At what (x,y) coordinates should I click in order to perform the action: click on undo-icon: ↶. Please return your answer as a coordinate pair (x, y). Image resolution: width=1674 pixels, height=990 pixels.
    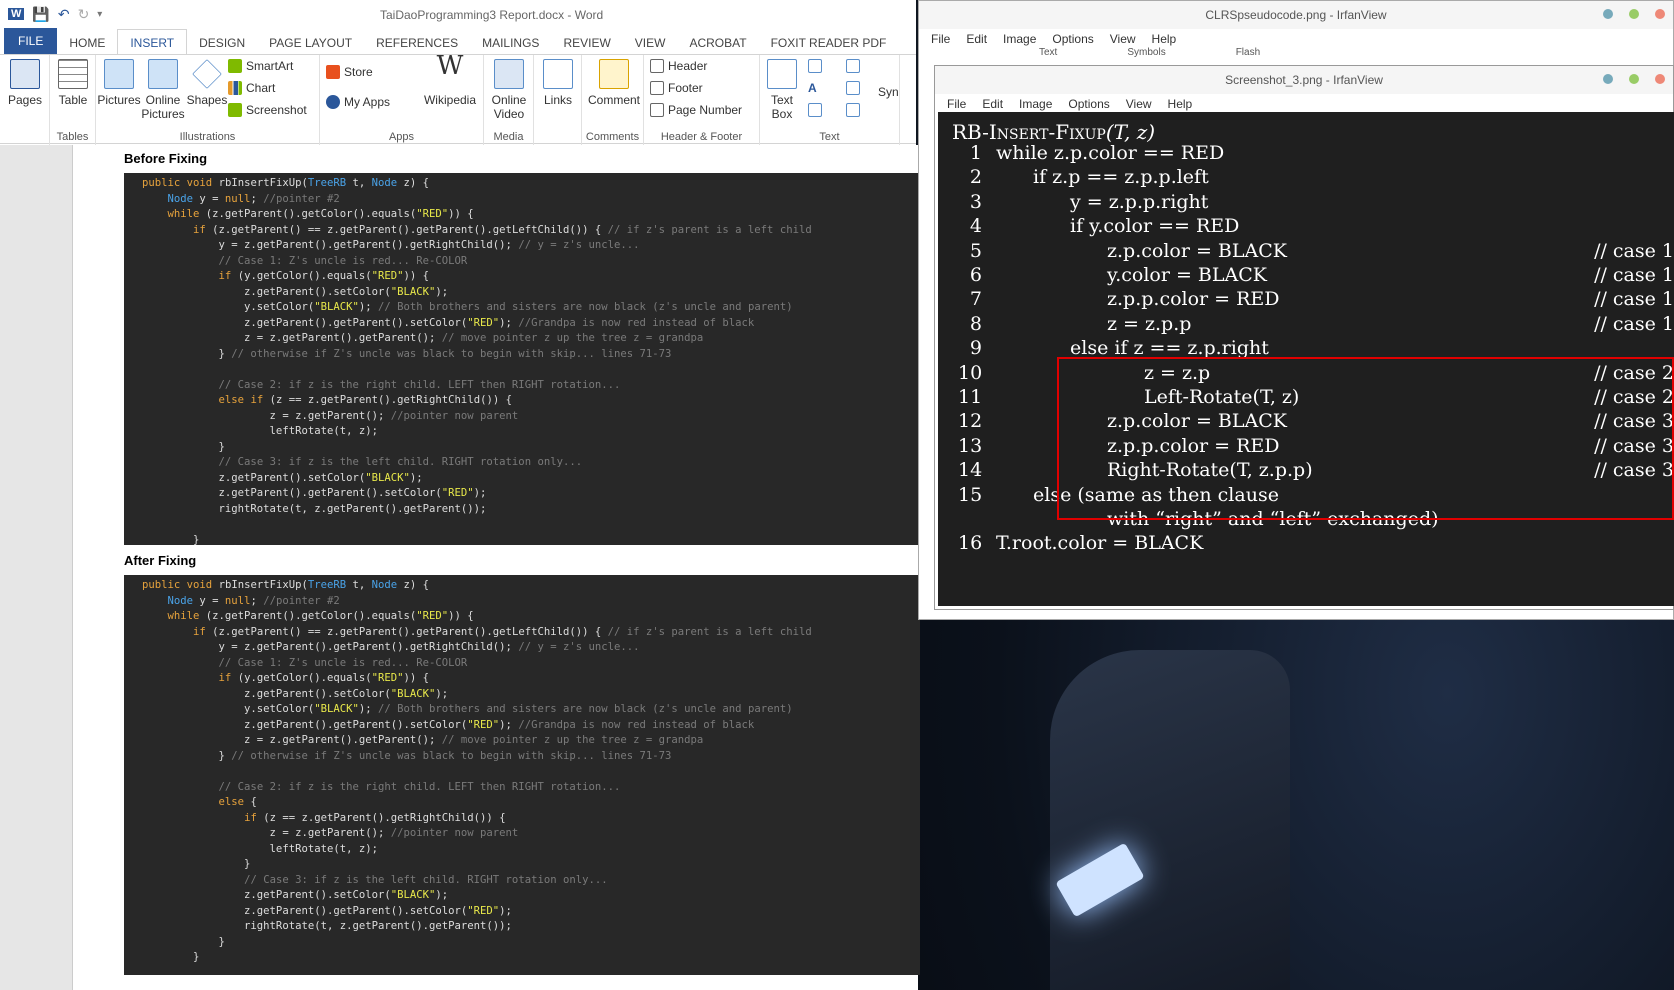
    Looking at the image, I should click on (64, 14).